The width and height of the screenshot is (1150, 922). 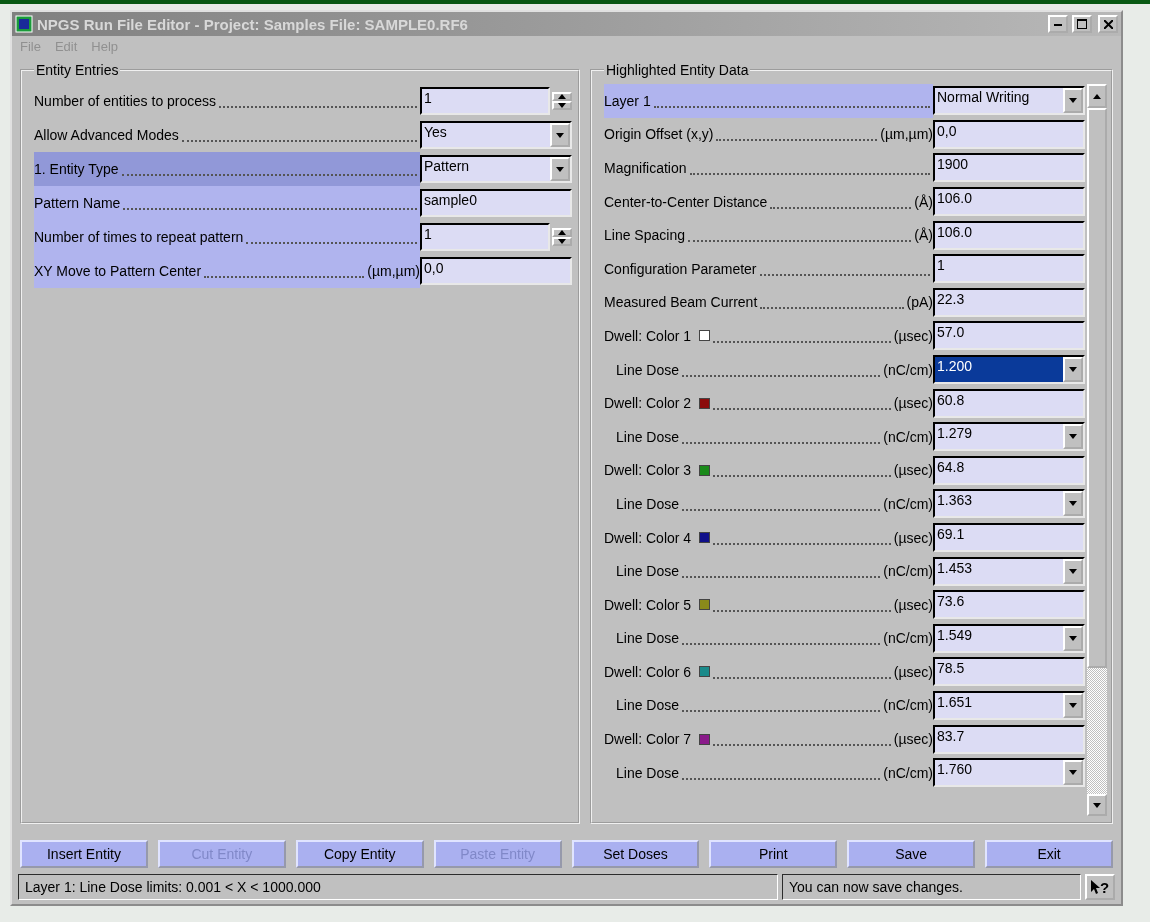 What do you see at coordinates (911, 854) in the screenshot?
I see `command-button: Save` at bounding box center [911, 854].